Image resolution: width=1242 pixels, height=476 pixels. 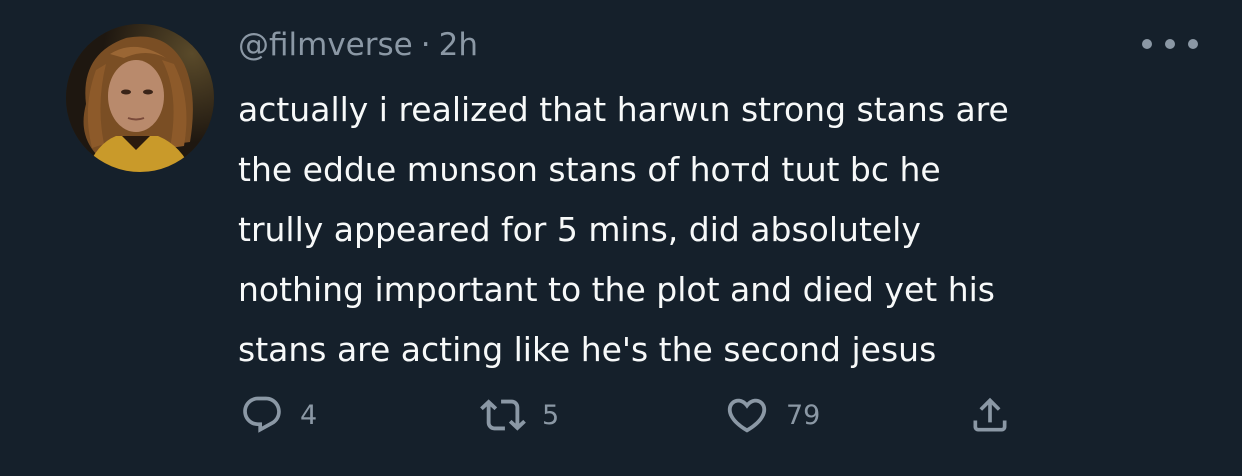 I want to click on more-horizontal-icon, so click(x=1147, y=44).